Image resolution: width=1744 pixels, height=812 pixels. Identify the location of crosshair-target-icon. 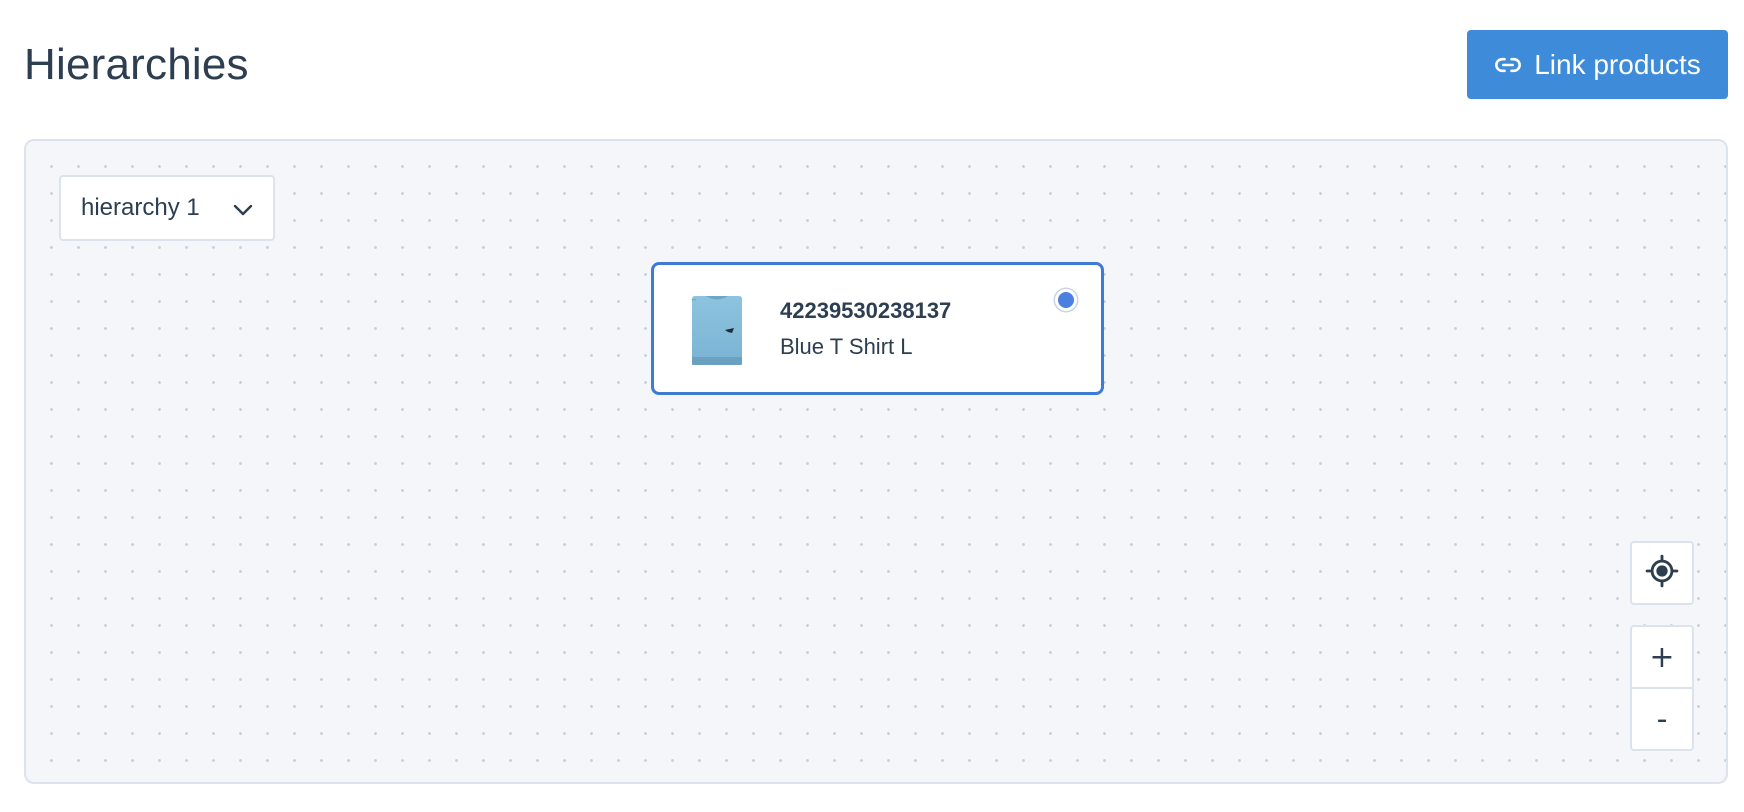
(1662, 573).